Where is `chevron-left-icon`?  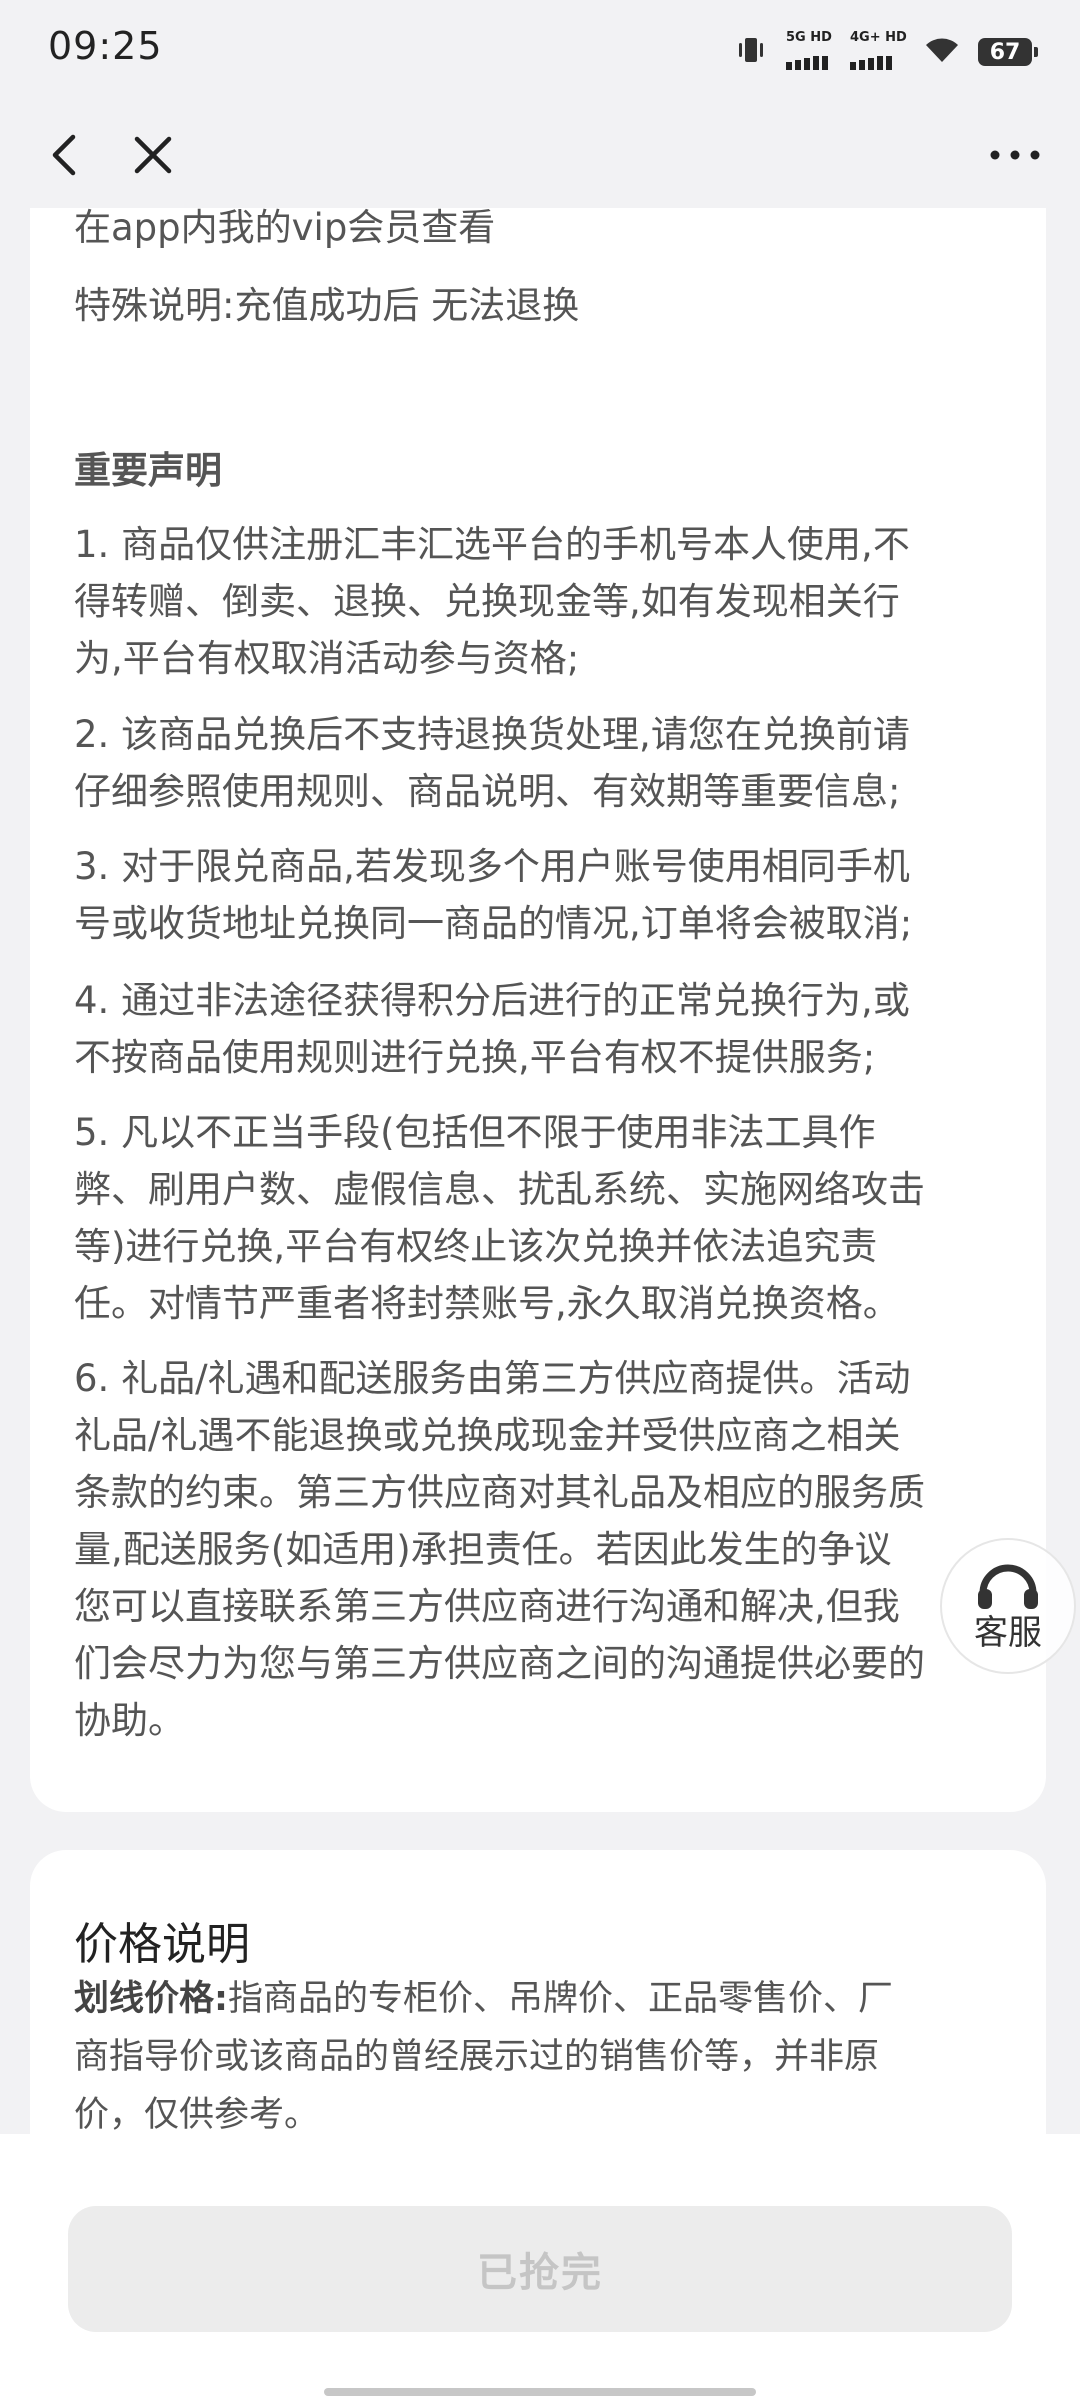
chevron-left-icon is located at coordinates (64, 155).